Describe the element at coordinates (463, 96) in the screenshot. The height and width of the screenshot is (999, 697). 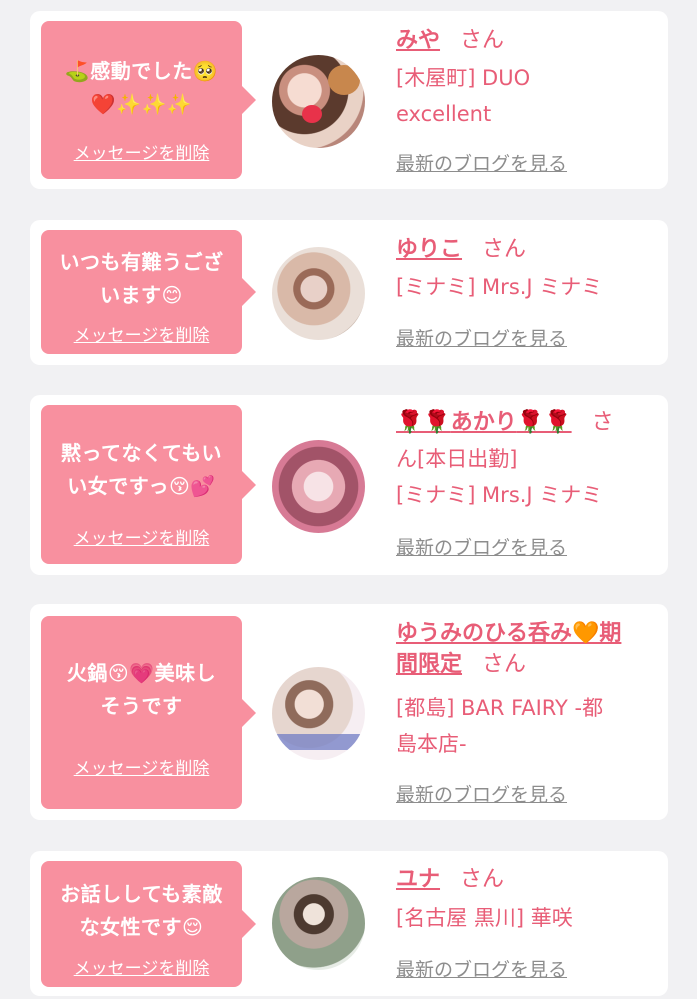
I see `shop-name: [木屋町] DUO excellent` at that location.